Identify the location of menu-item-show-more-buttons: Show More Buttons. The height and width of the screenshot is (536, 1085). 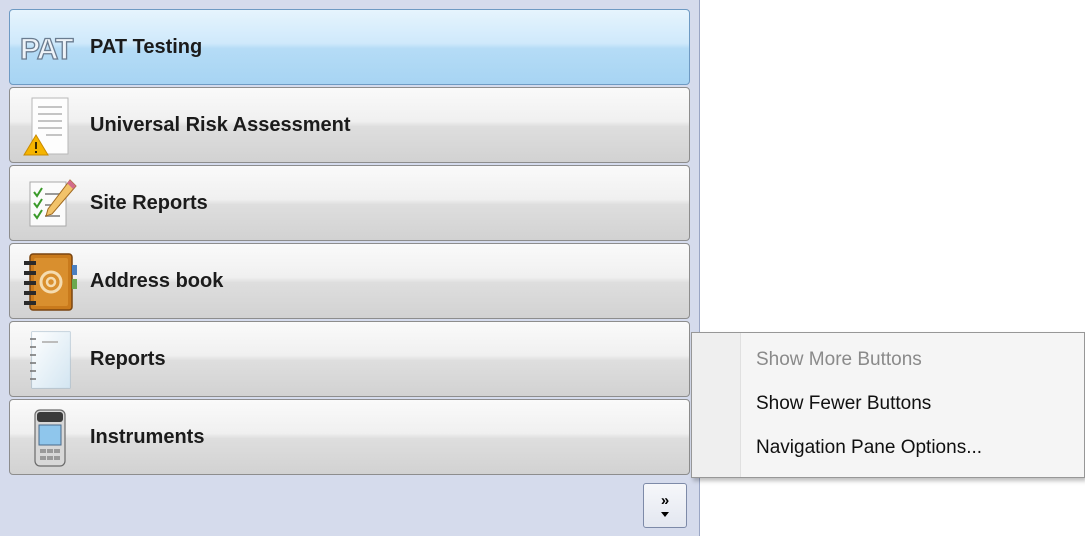
(839, 359).